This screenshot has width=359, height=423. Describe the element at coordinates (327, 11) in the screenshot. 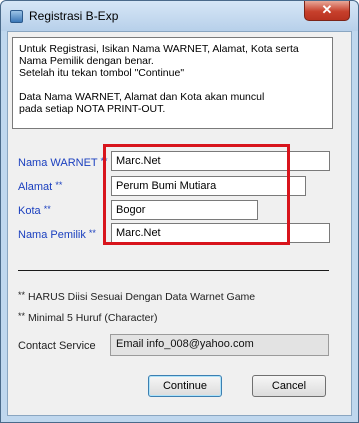

I see `close-button: ✕` at that location.